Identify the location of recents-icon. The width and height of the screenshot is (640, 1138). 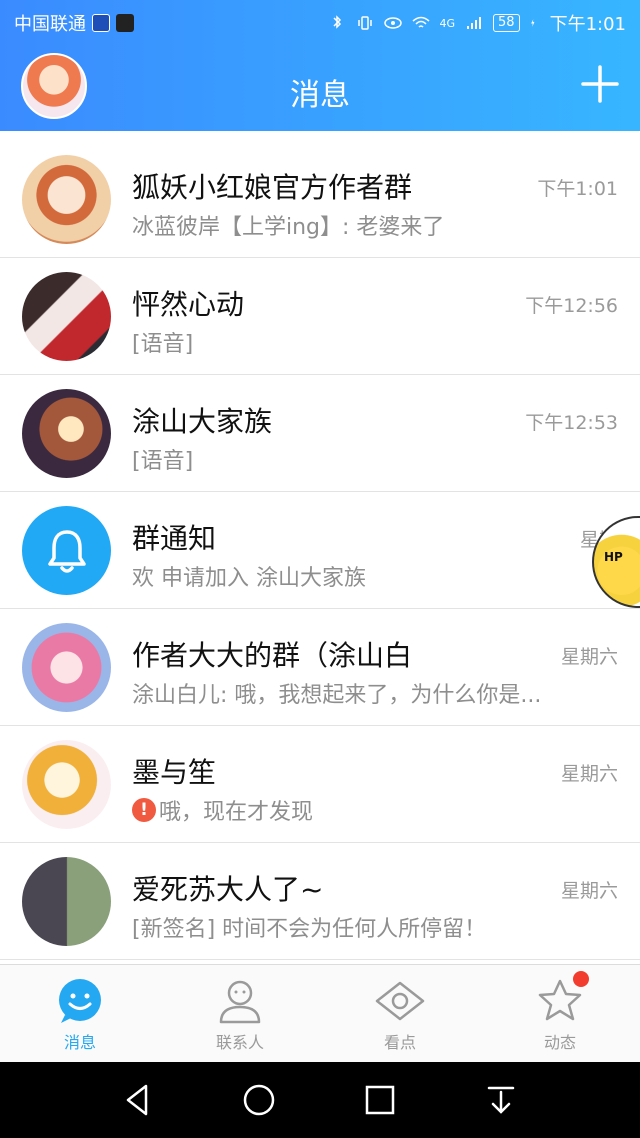
(380, 1100).